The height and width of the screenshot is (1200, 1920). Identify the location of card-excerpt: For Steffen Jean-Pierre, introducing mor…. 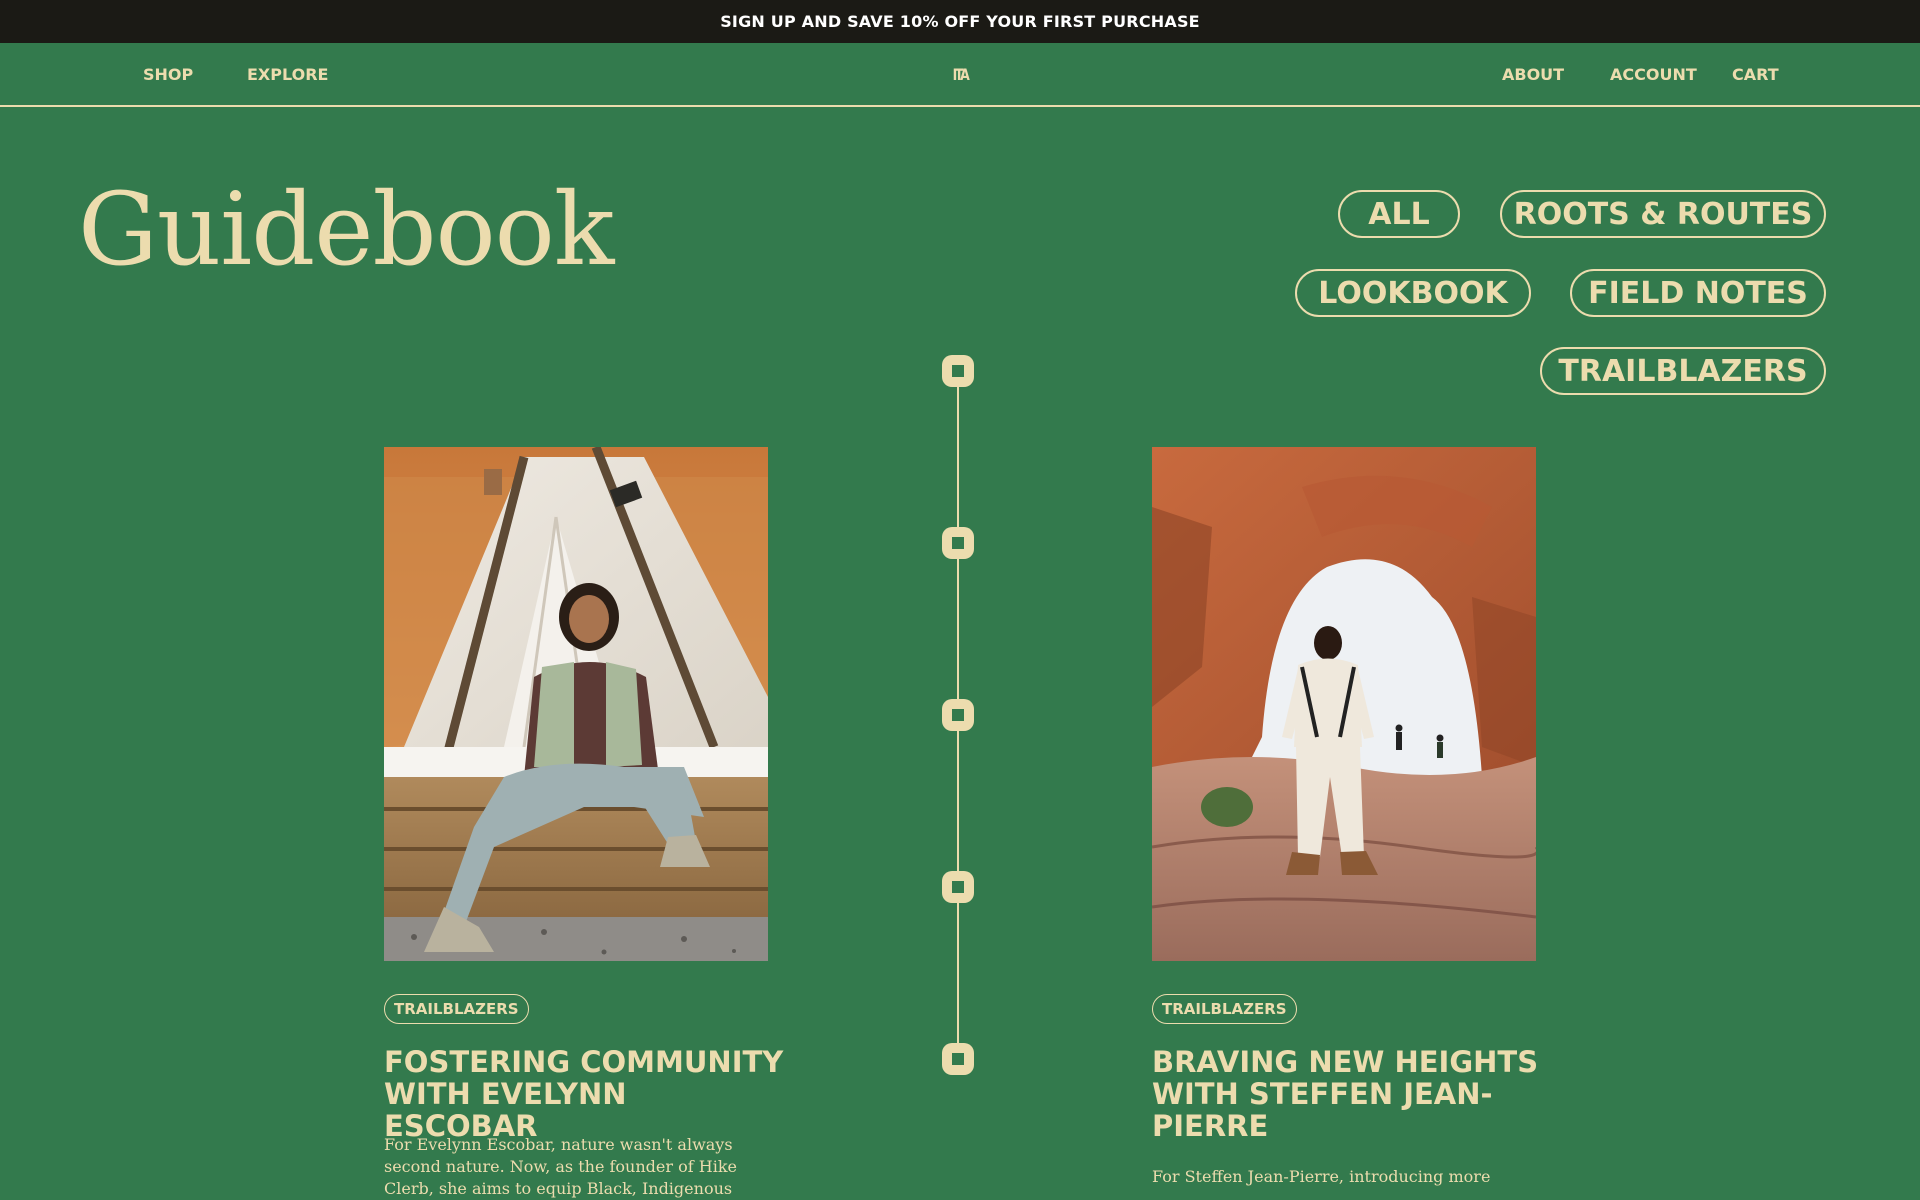
(1321, 1176).